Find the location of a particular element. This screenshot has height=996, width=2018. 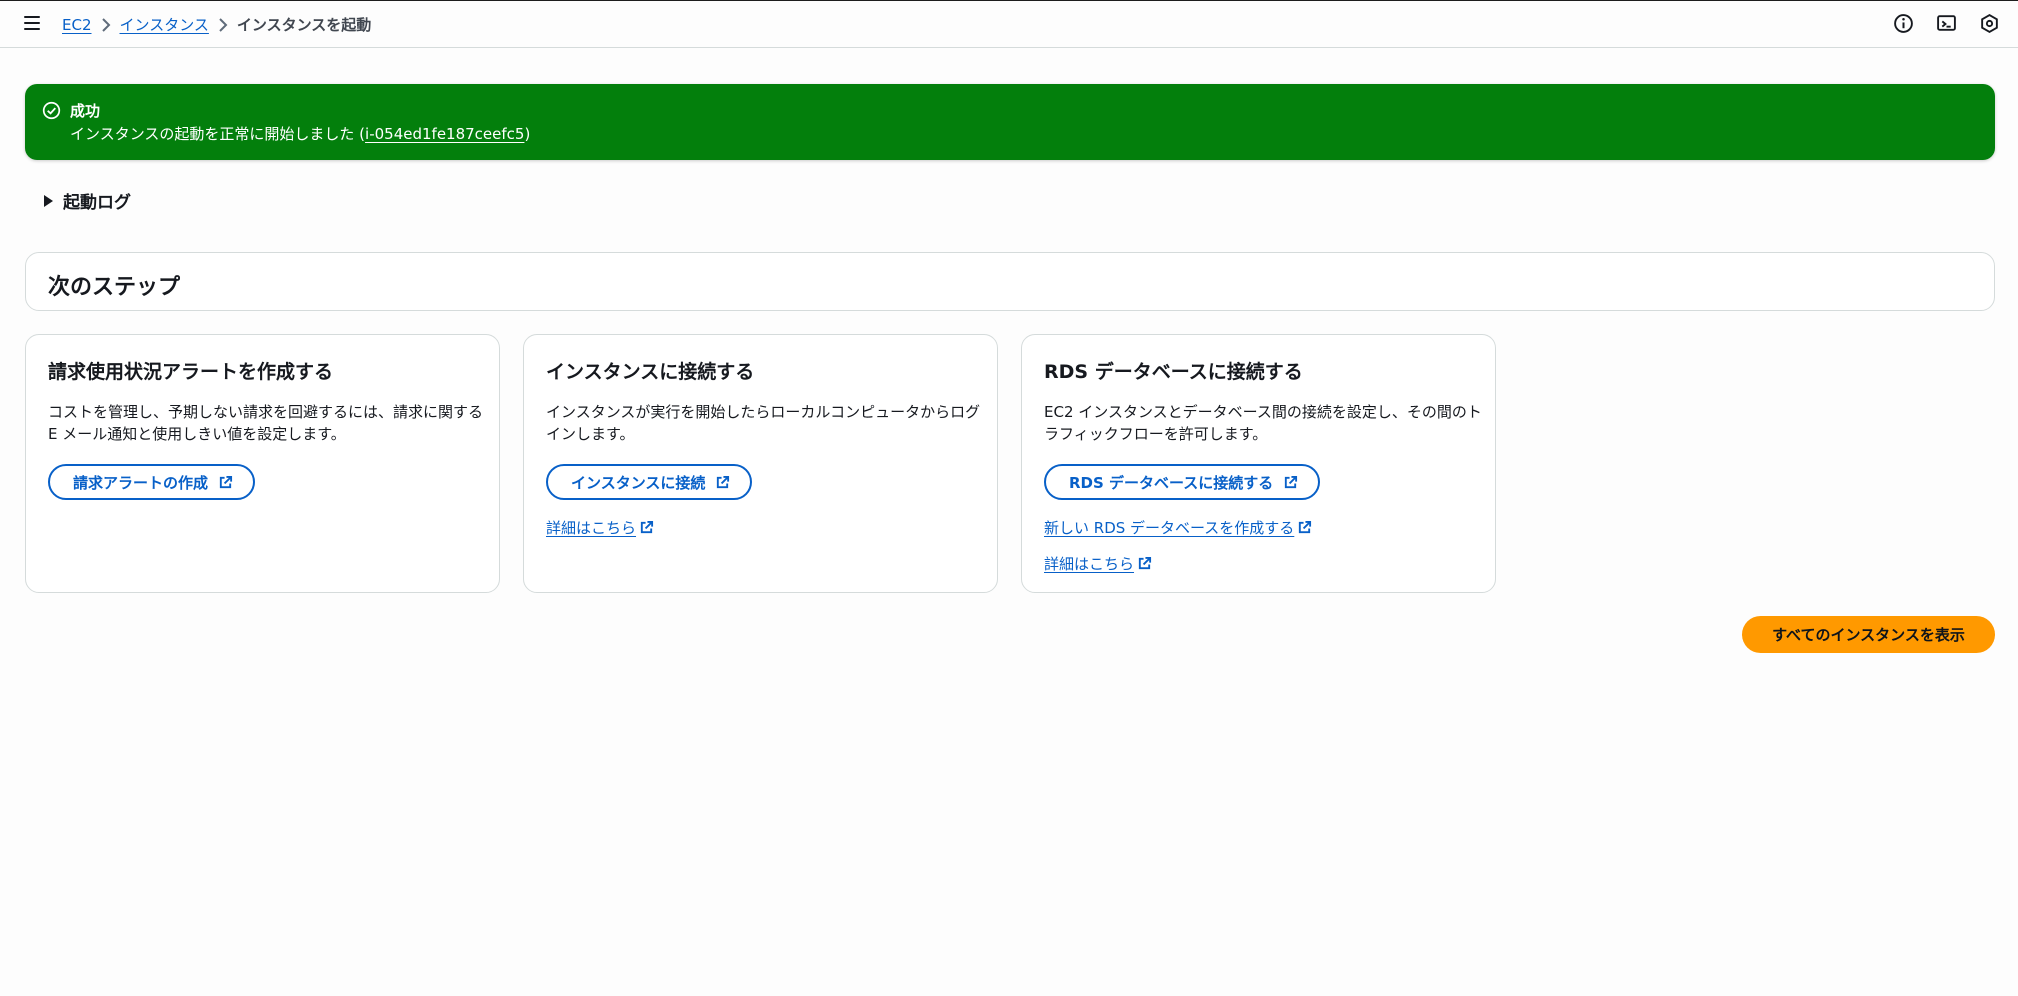

breadcrumb-current: インスタンスを起動 is located at coordinates (304, 25).